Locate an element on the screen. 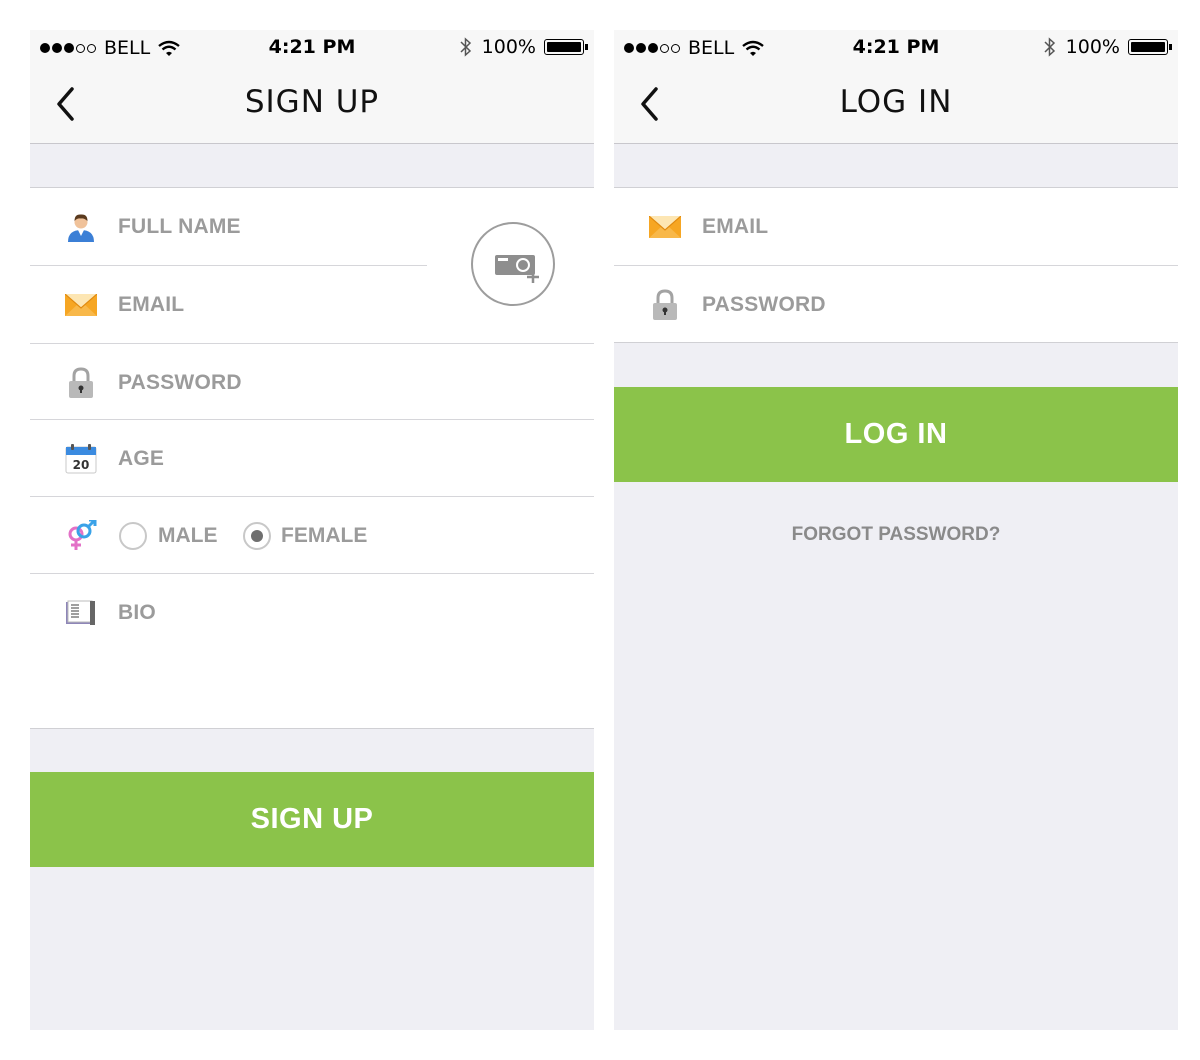 This screenshot has height=1060, width=1200. full-name-field: FULL NAME is located at coordinates (230, 226).